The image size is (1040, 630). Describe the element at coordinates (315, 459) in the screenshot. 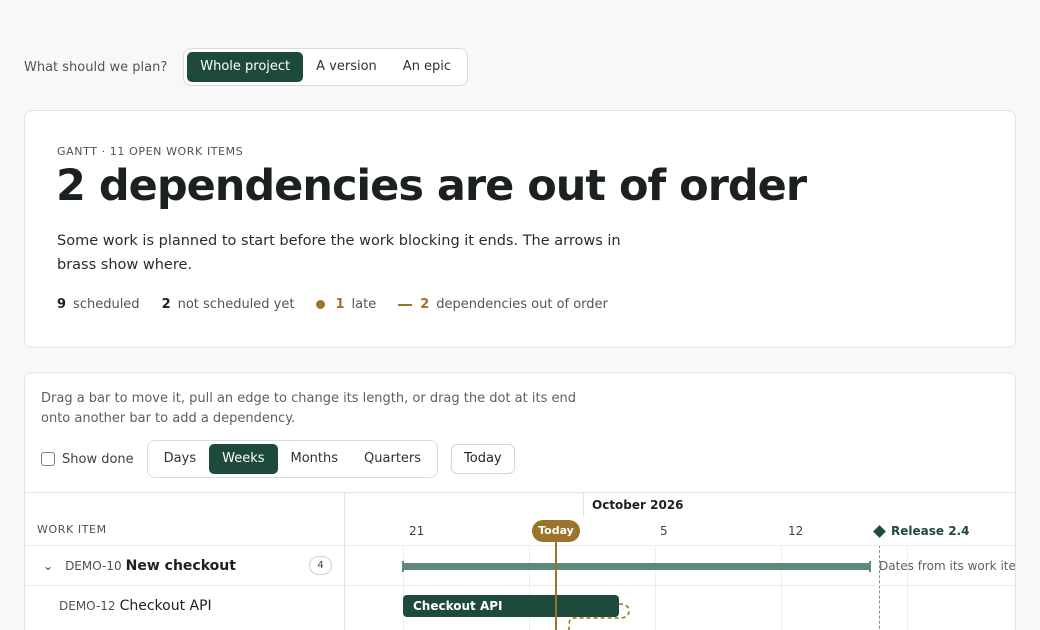

I see `zoom-option-months: Months` at that location.